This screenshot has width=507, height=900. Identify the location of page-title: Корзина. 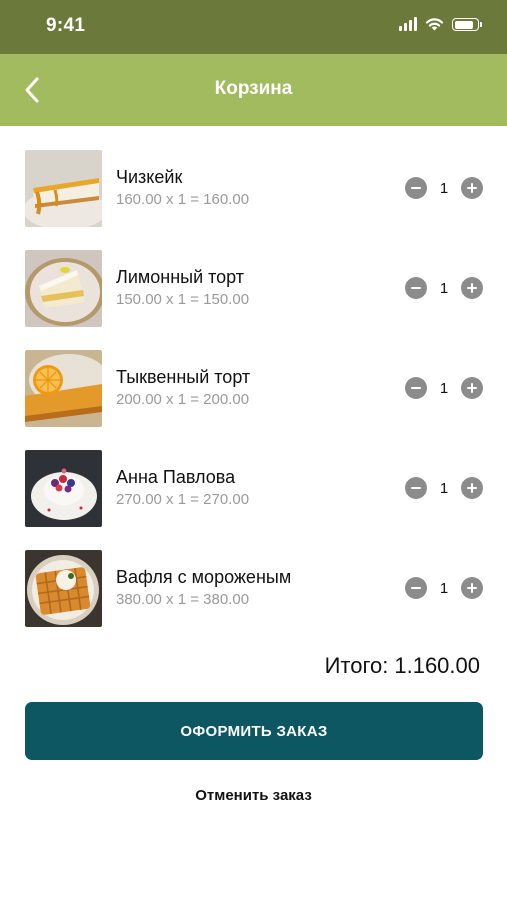
(253, 88).